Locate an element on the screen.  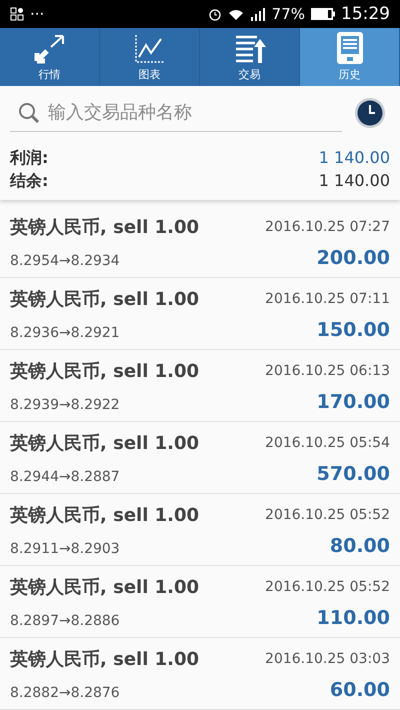
trade-profit: 110.00 is located at coordinates (353, 617).